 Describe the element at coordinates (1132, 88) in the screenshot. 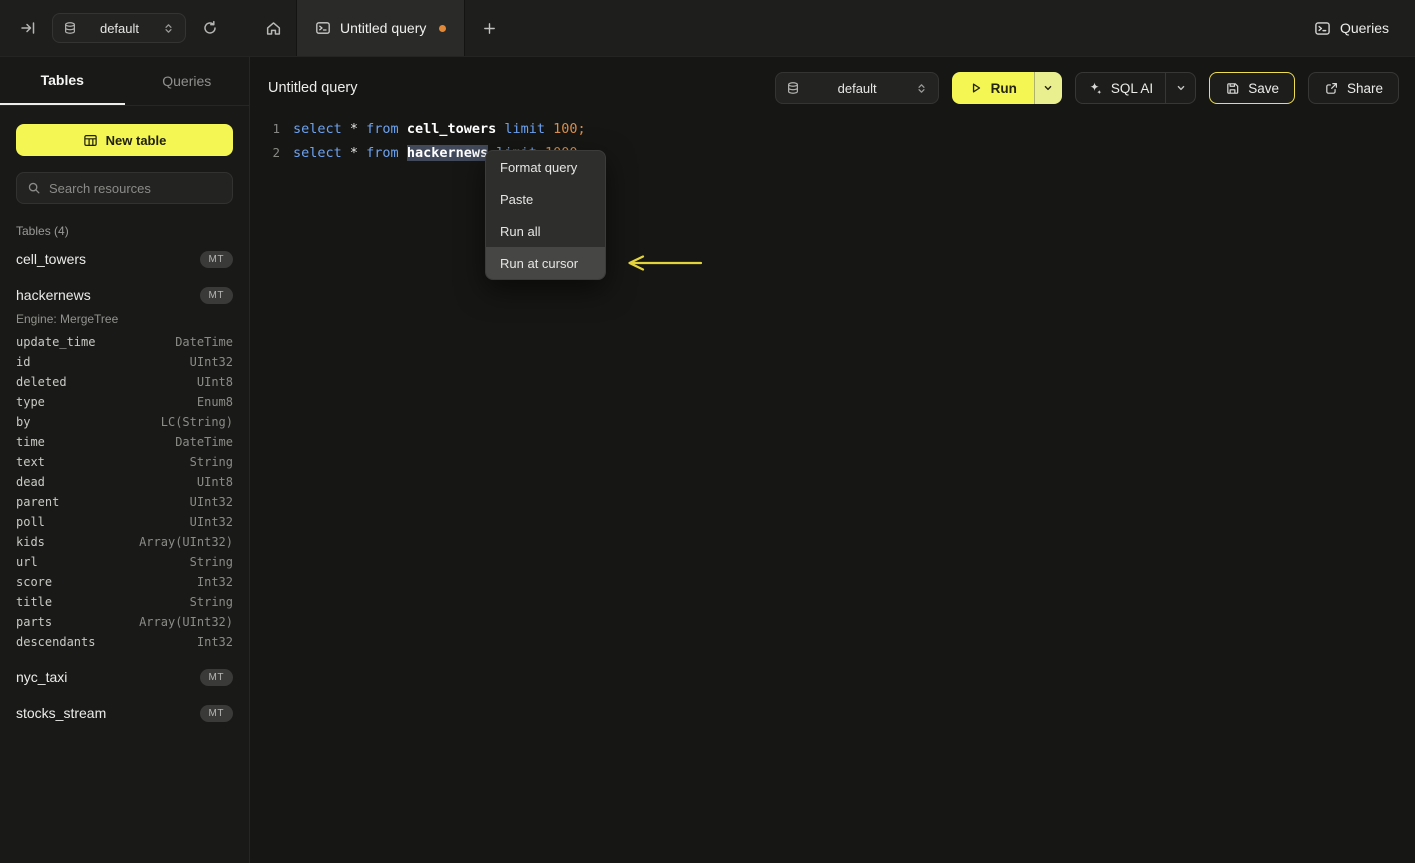

I see `sql-ai-label: SQL AI` at that location.